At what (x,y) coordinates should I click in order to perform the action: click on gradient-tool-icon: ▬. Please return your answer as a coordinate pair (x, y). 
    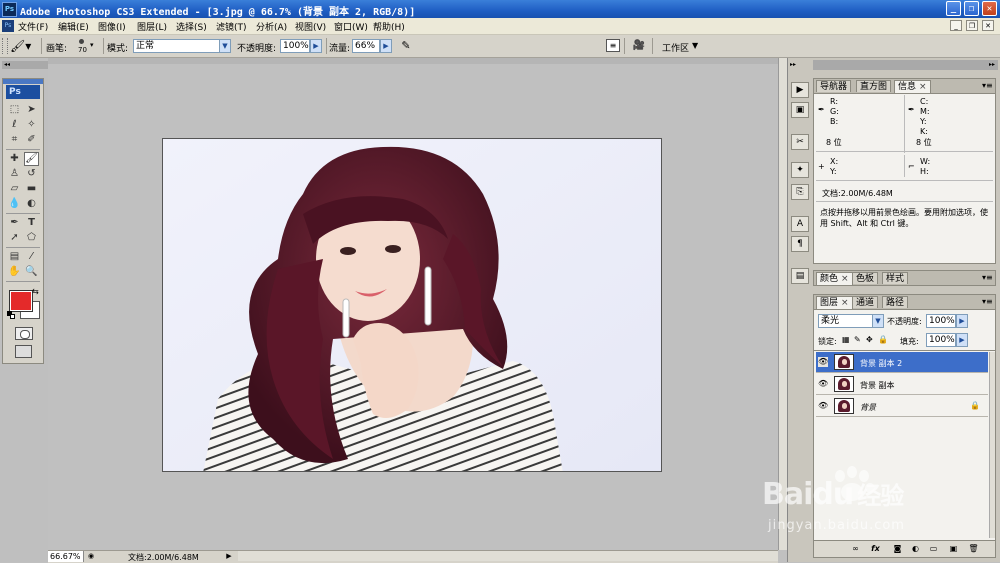
    Looking at the image, I should click on (31, 189).